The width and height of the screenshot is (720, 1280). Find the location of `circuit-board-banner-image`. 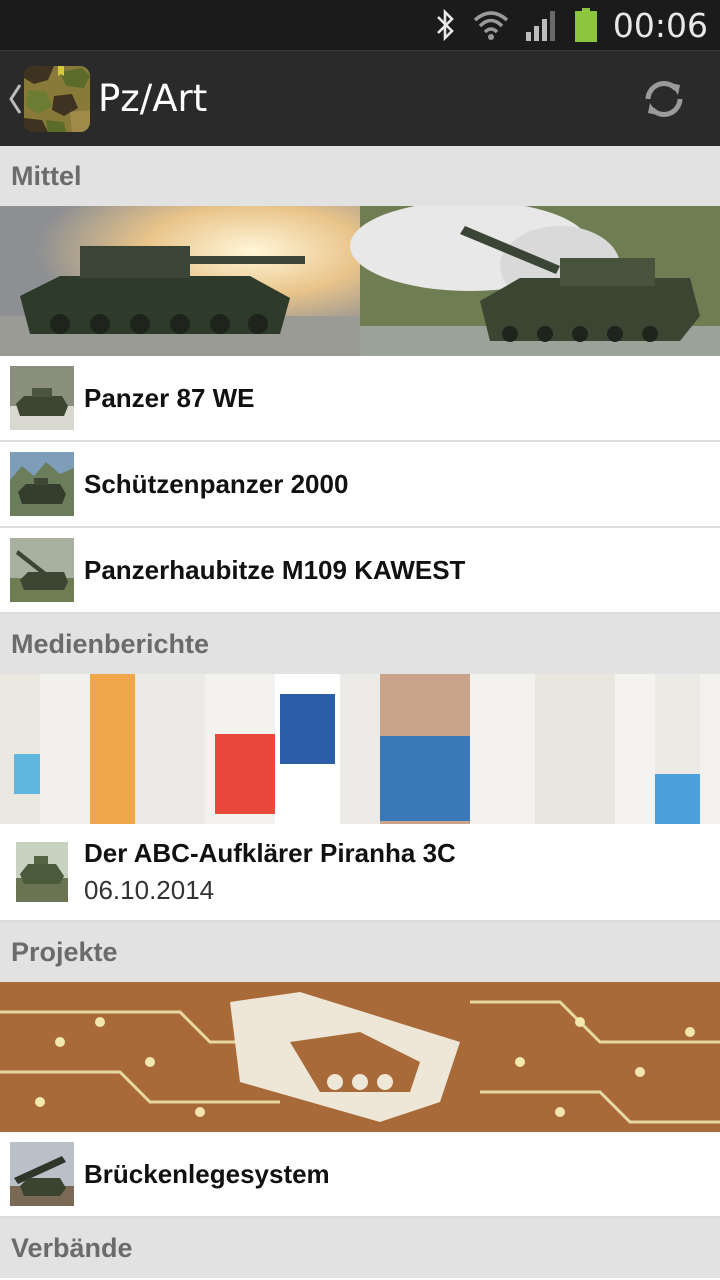

circuit-board-banner-image is located at coordinates (360, 1057).